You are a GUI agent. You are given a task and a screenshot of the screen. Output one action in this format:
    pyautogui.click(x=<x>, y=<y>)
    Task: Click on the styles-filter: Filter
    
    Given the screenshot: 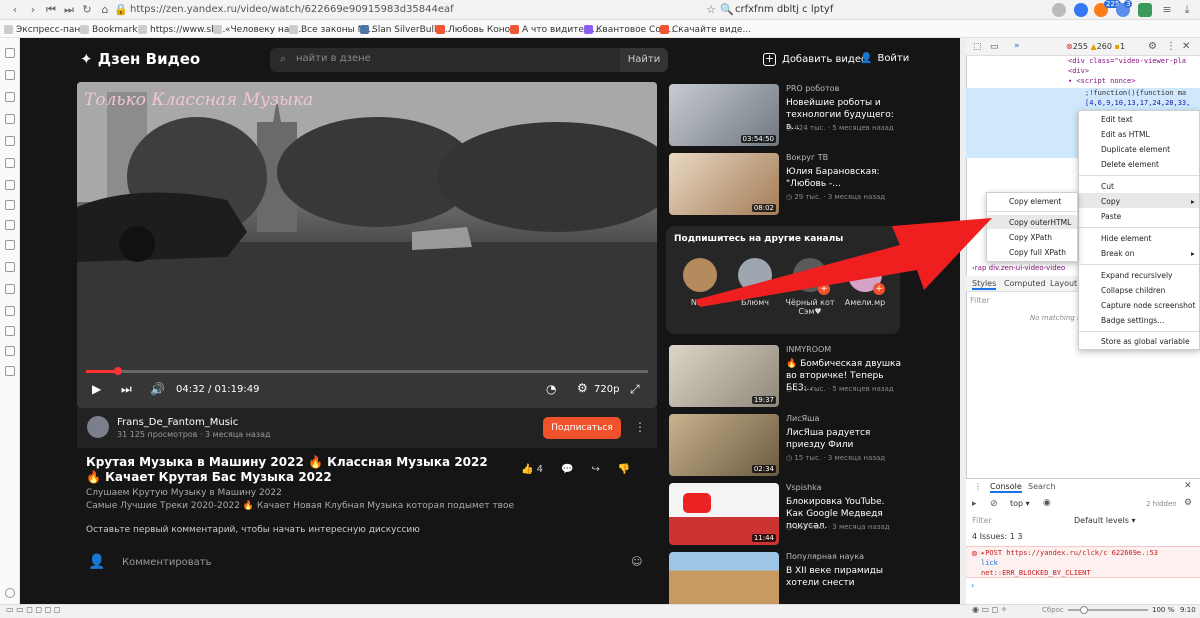 What is the action you would take?
    pyautogui.click(x=980, y=300)
    